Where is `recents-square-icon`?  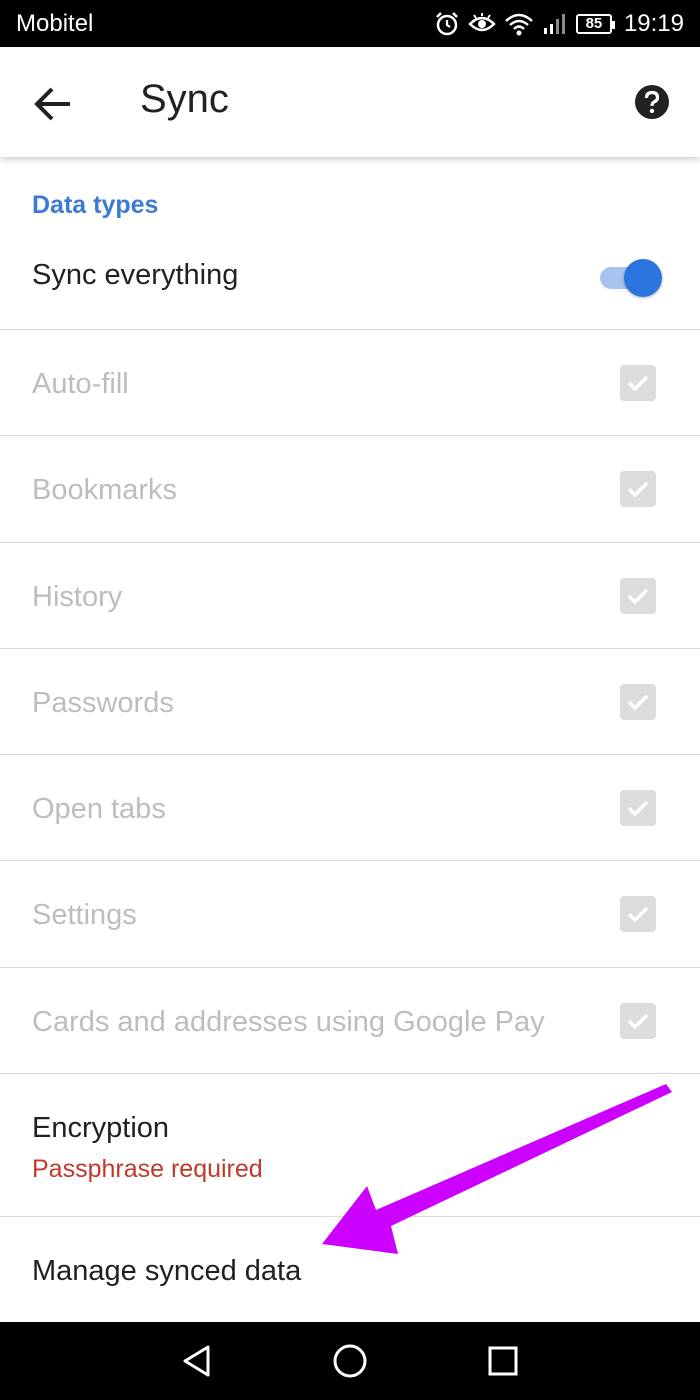 recents-square-icon is located at coordinates (503, 1361).